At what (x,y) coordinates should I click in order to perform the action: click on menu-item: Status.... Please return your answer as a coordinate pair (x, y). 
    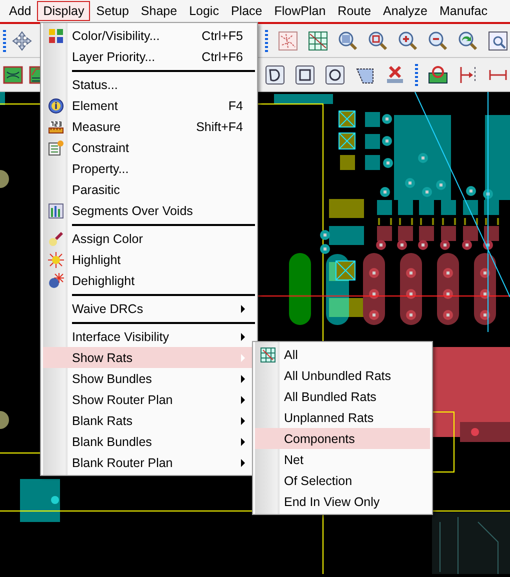
    Looking at the image, I should click on (149, 84).